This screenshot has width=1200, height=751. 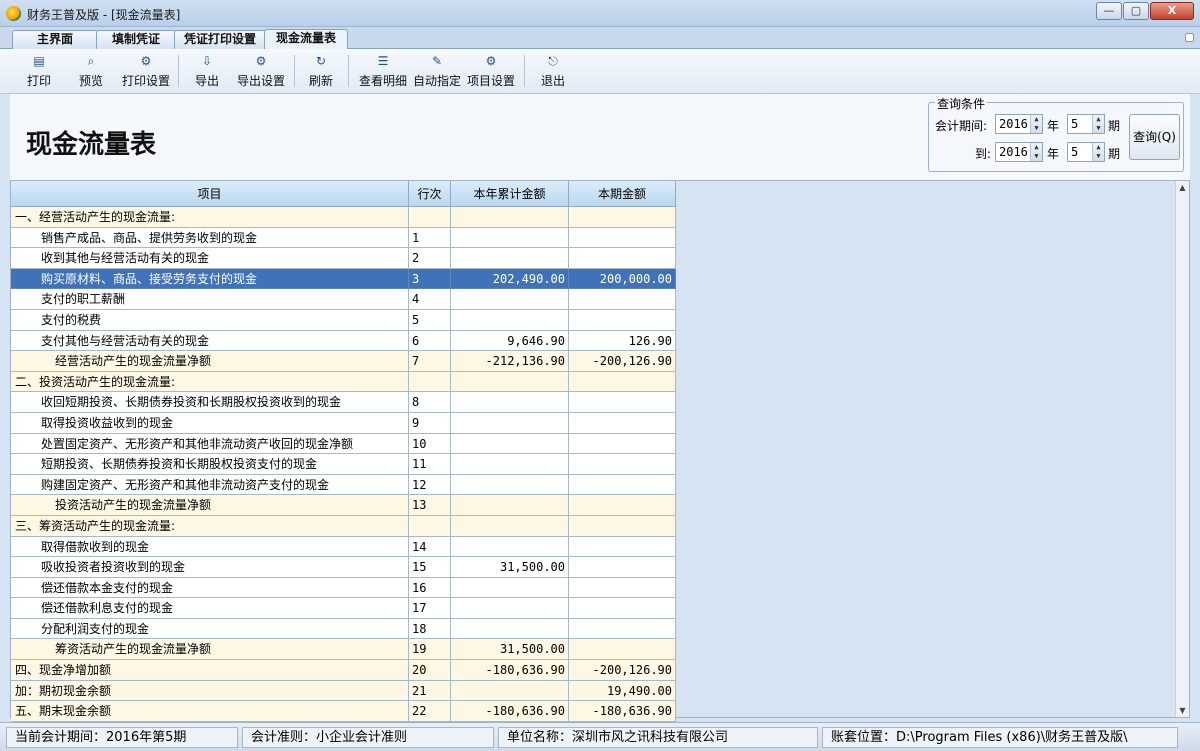 I want to click on view-detail-button: ☰ 查看明细, so click(x=383, y=72).